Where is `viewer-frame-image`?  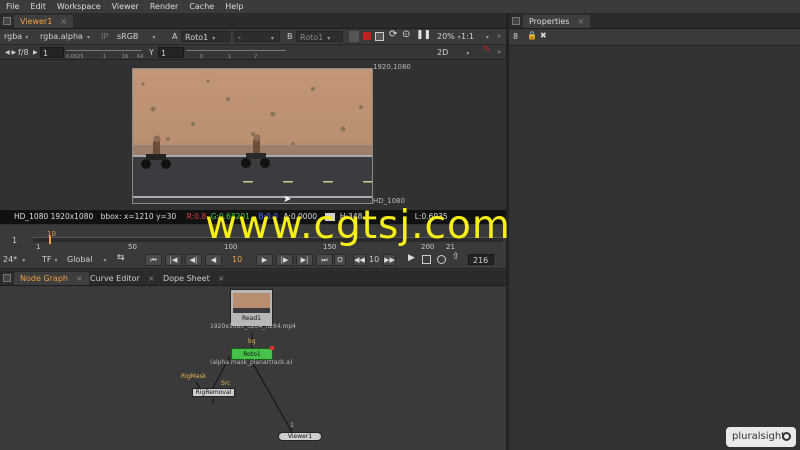
viewer-frame-image is located at coordinates (252, 136).